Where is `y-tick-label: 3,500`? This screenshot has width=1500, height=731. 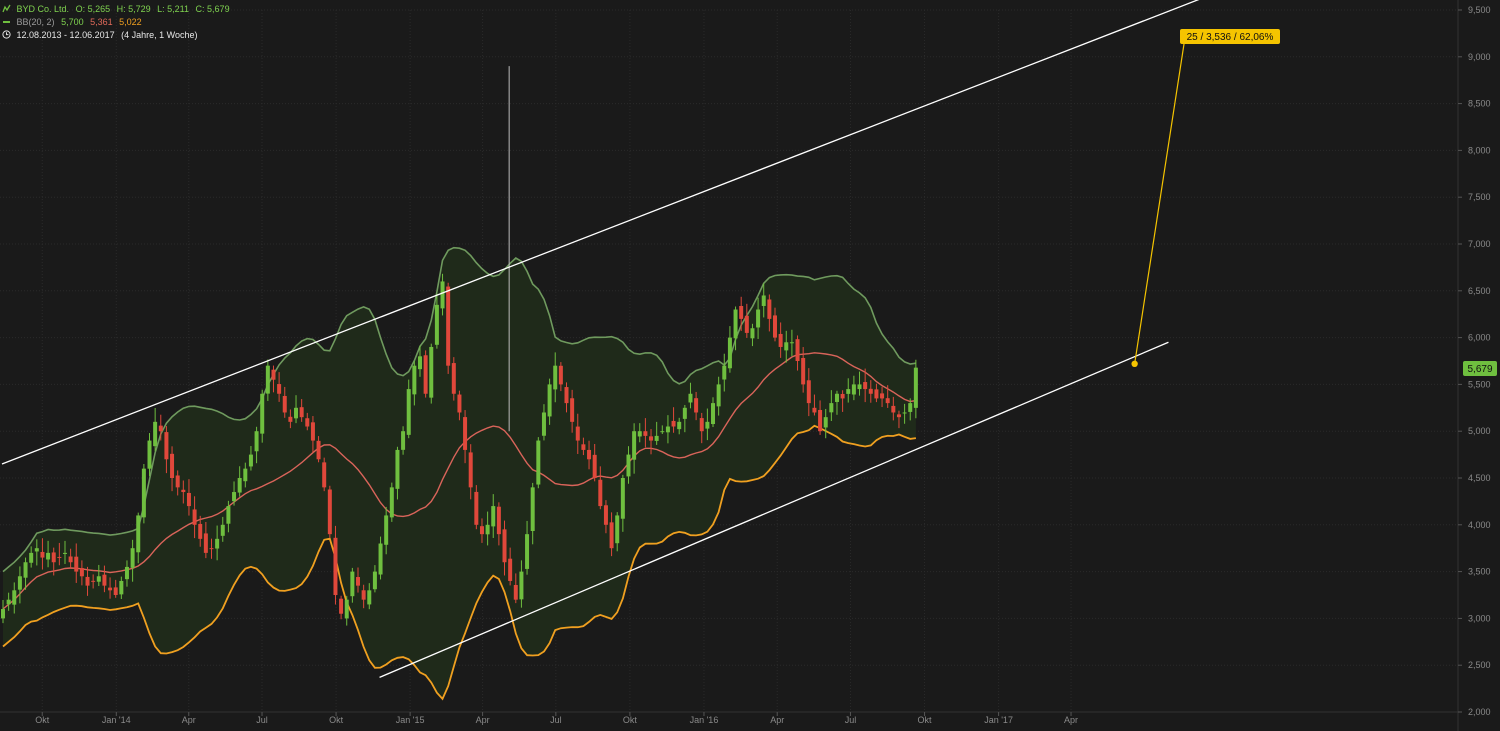
y-tick-label: 3,500 is located at coordinates (1479, 572).